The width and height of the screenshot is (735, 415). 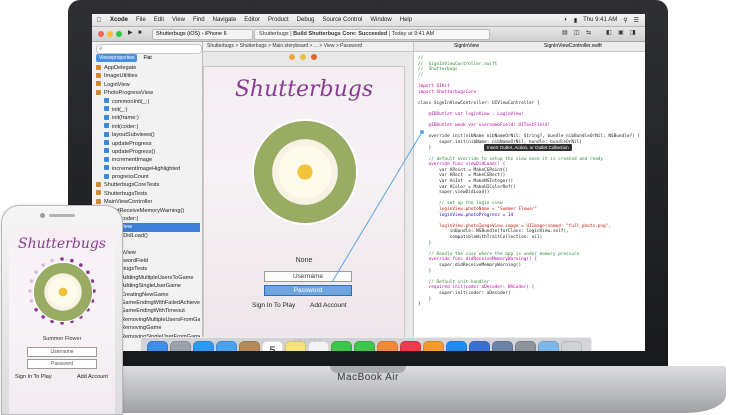 I want to click on debug-area-toggle-icon: ▣, so click(x=621, y=33).